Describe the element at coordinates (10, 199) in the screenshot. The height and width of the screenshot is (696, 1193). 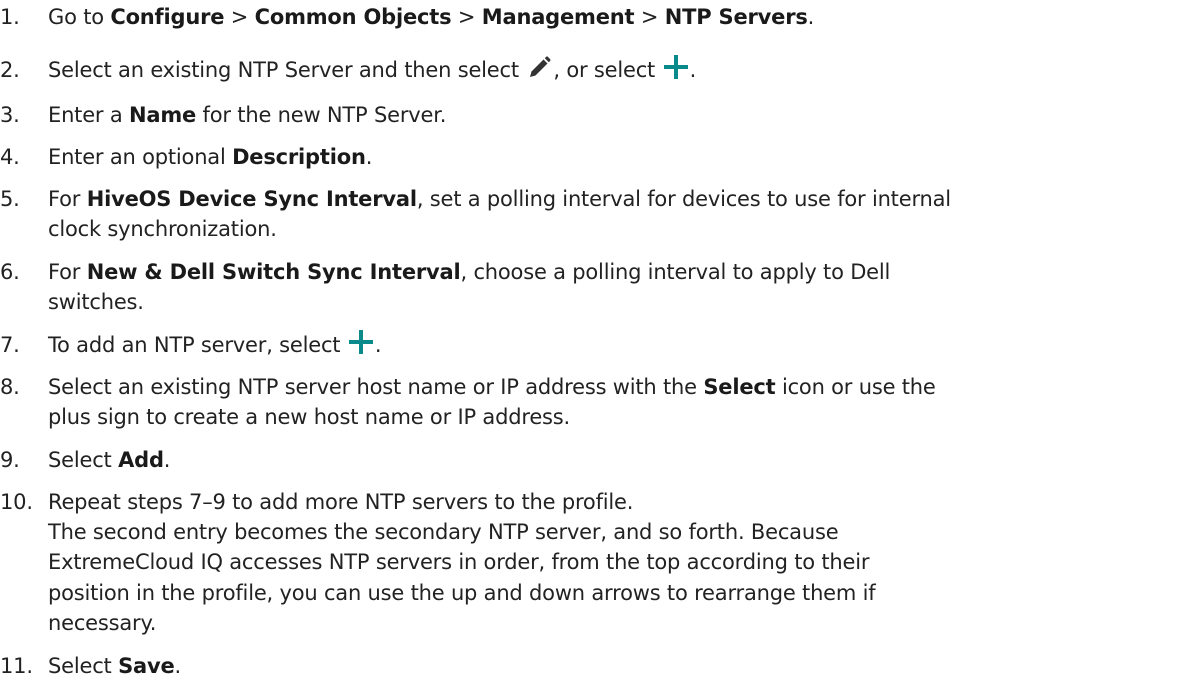
I see `step-number: 5.` at that location.